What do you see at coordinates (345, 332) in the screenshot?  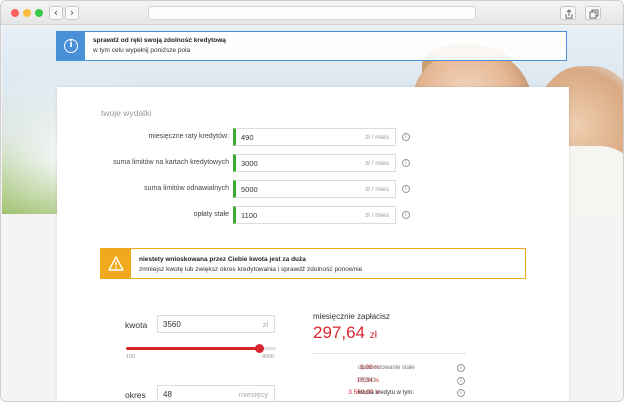 I see `monthly-payment-amount: 297,64 zł` at bounding box center [345, 332].